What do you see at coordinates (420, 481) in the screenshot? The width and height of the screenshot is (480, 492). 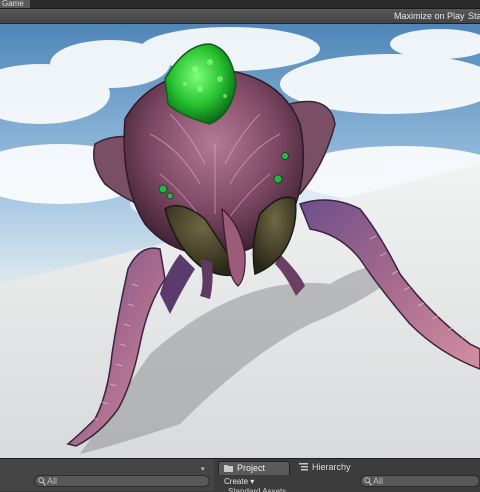 I see `project-search-input: All` at bounding box center [420, 481].